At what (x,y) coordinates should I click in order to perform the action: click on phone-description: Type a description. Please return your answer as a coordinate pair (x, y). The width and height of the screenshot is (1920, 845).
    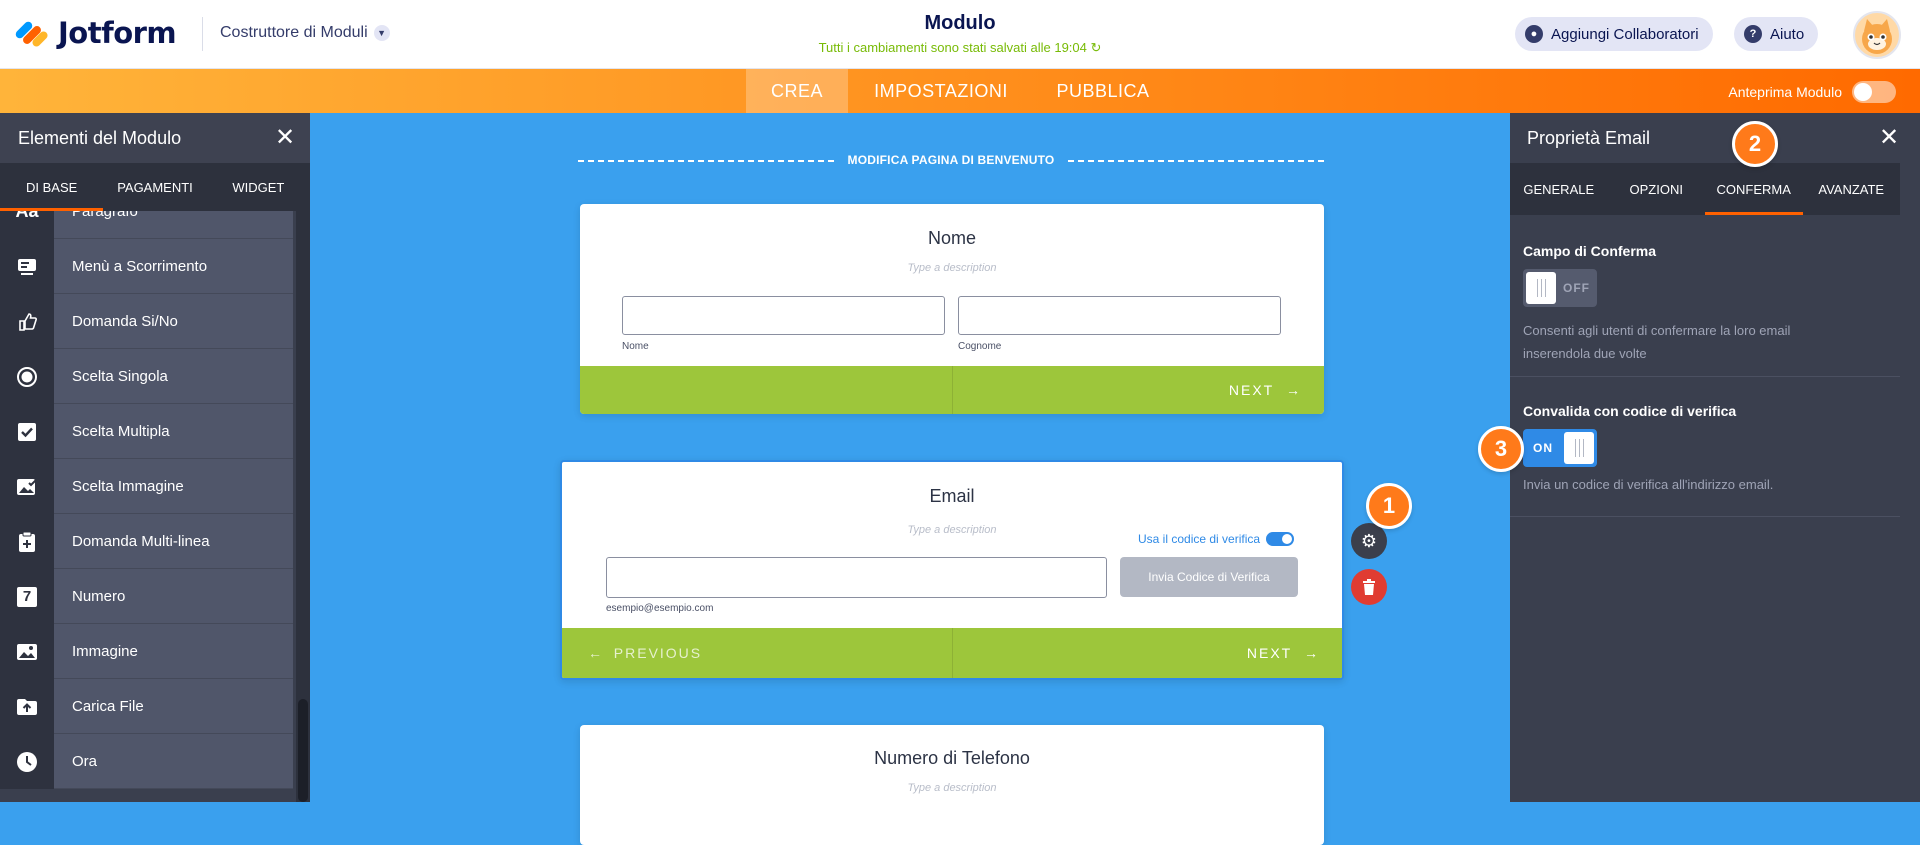
    Looking at the image, I should click on (952, 788).